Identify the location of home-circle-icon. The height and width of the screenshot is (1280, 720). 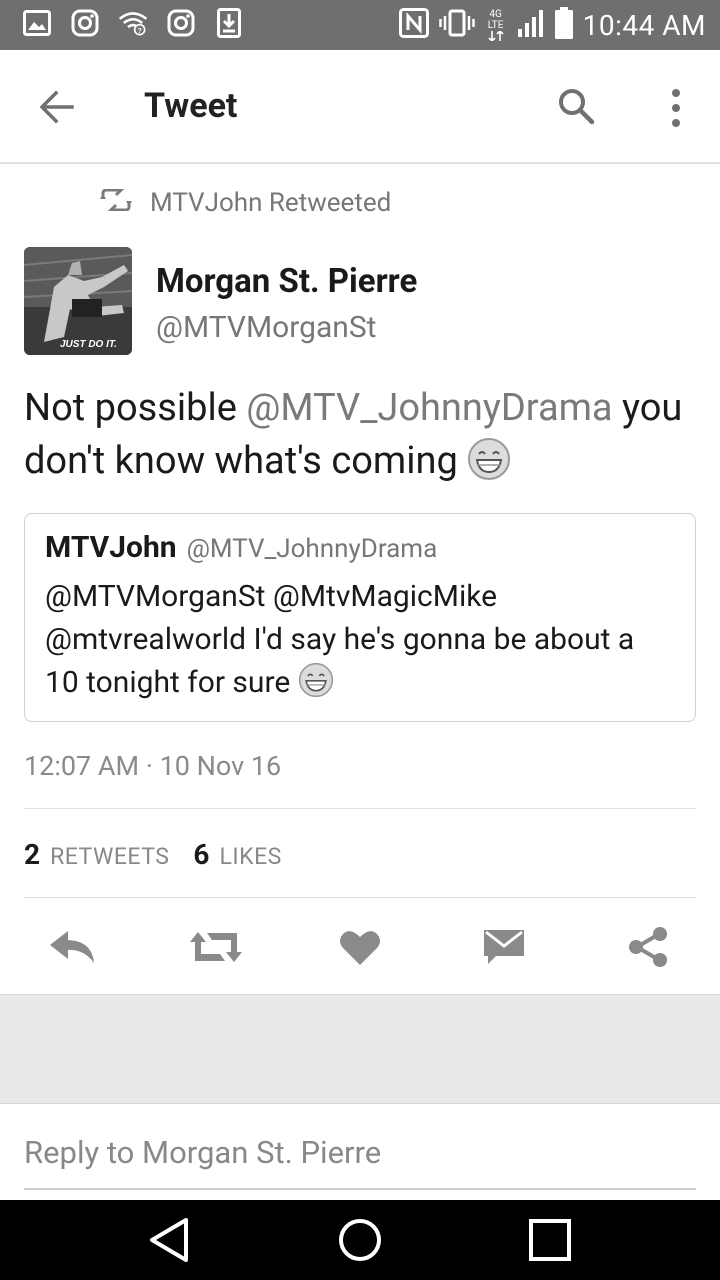
(360, 1240).